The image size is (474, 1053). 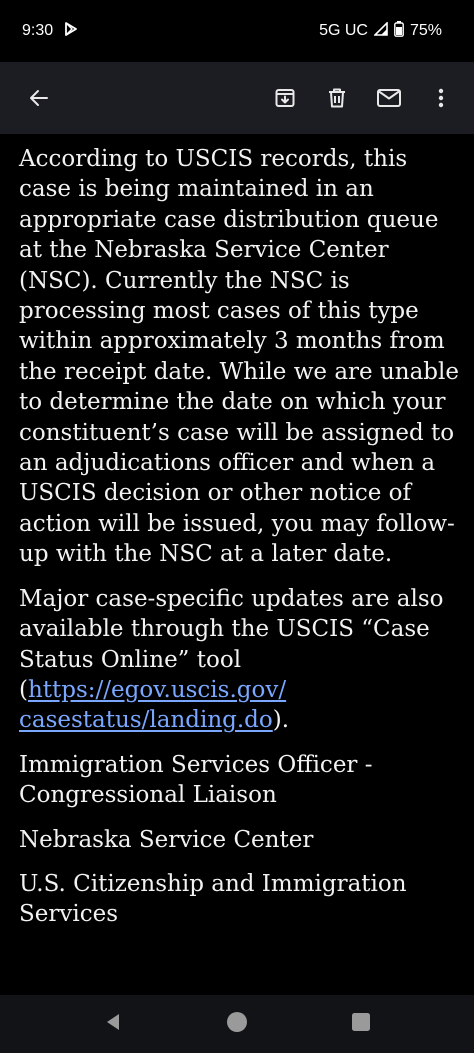 I want to click on nav-back-button, so click(x=113, y=1024).